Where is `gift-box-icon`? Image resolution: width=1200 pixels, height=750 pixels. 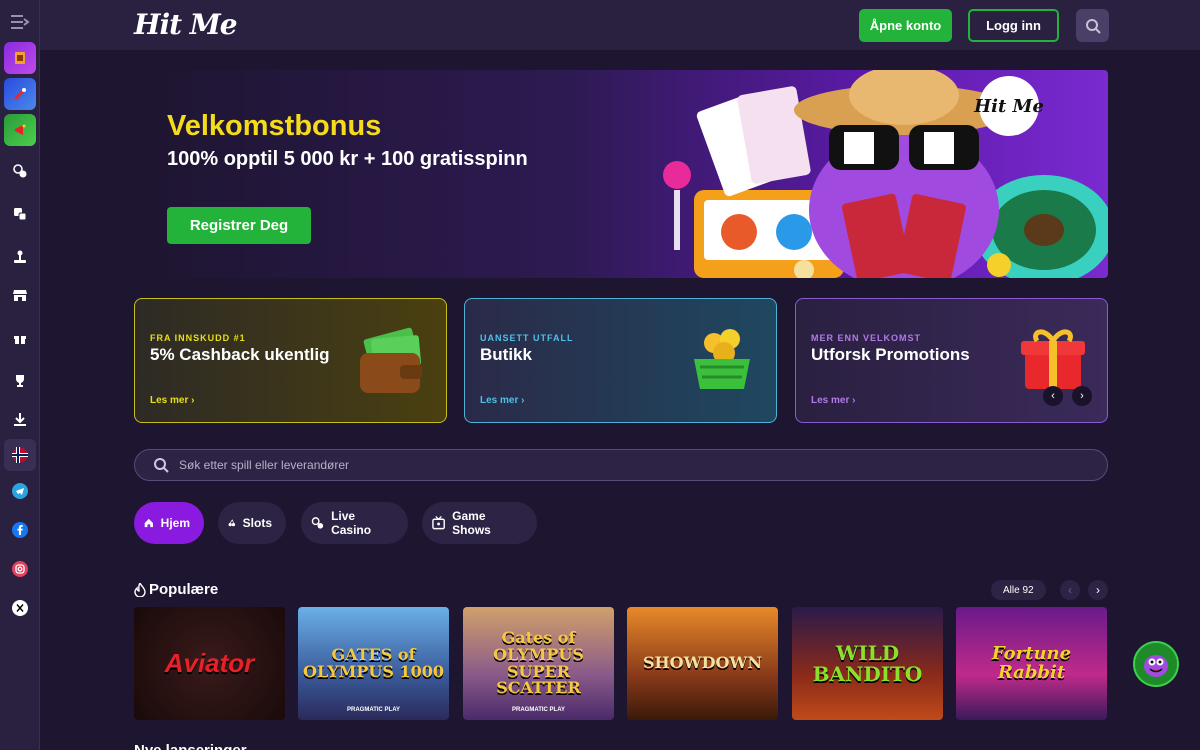
gift-box-icon is located at coordinates (1053, 359).